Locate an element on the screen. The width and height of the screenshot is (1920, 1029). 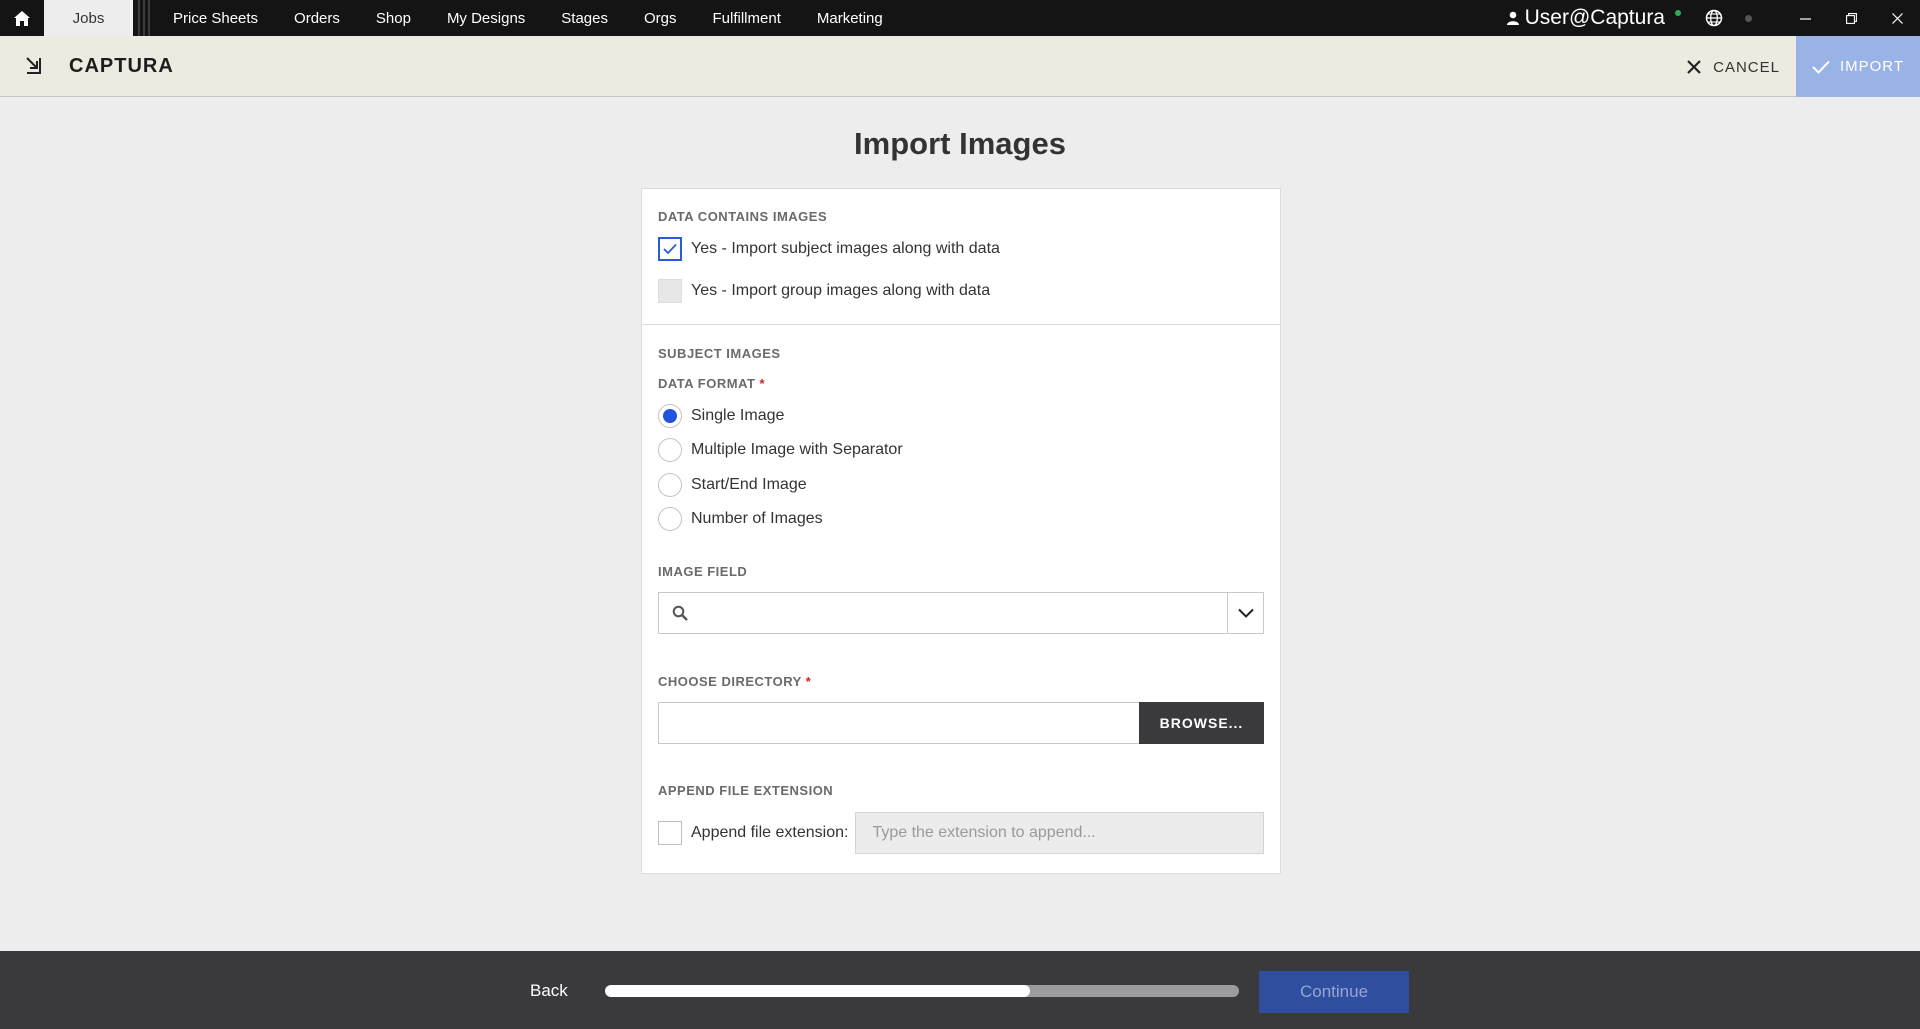
choose-directory-label-text: CHOOSE DIRECTORY is located at coordinates (730, 681).